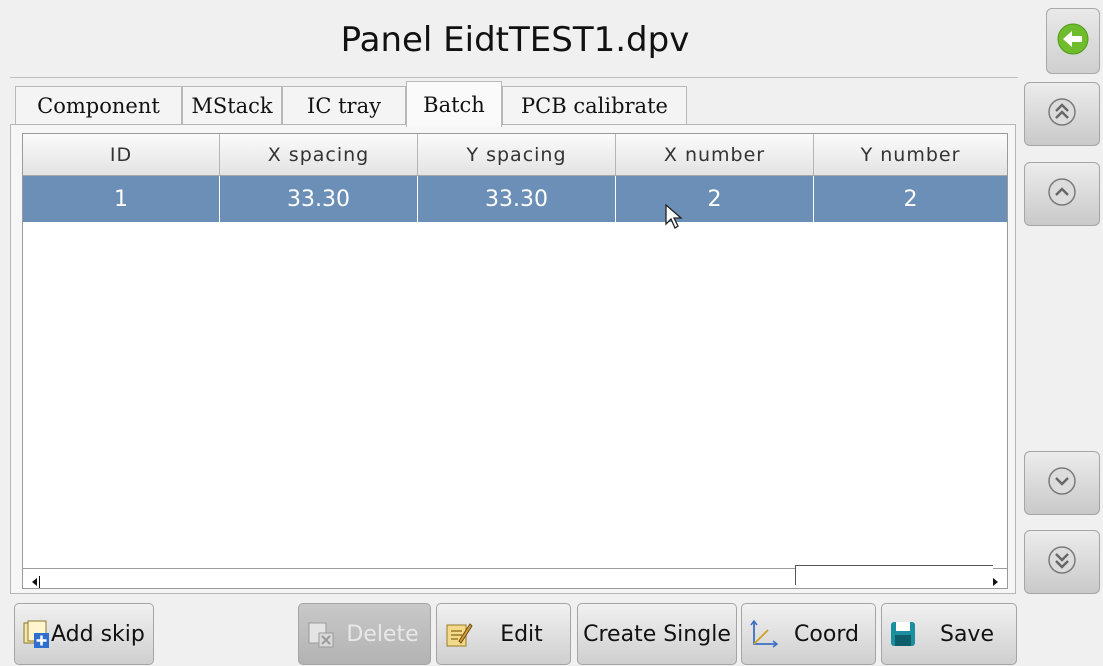 The image size is (1103, 666). Describe the element at coordinates (995, 579) in the screenshot. I see `scroll-right-arrow-icon` at that location.